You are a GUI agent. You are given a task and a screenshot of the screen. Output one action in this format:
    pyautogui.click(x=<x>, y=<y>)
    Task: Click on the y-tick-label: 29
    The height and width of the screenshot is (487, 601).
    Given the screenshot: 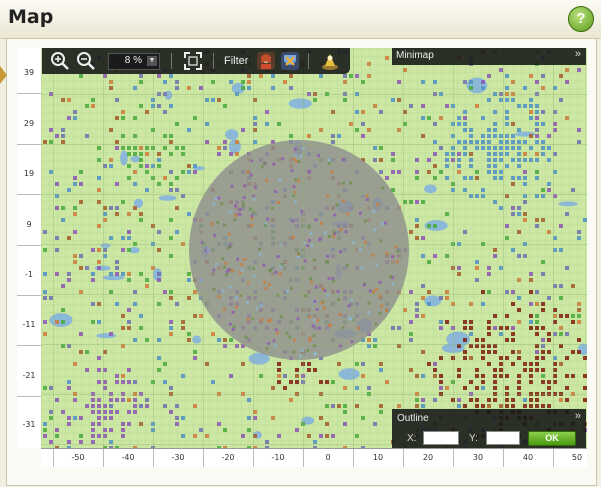 What is the action you would take?
    pyautogui.click(x=29, y=123)
    